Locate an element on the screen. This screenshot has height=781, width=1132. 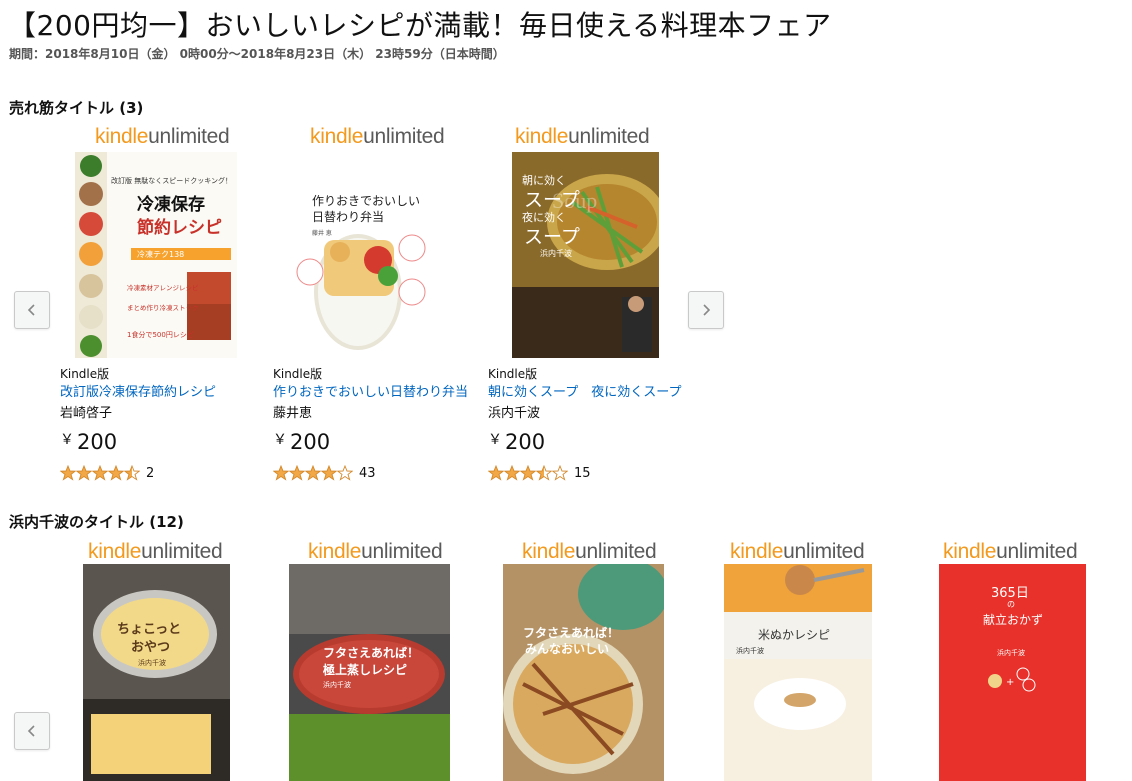
cover-title: 節約レシピ is located at coordinates (179, 228).